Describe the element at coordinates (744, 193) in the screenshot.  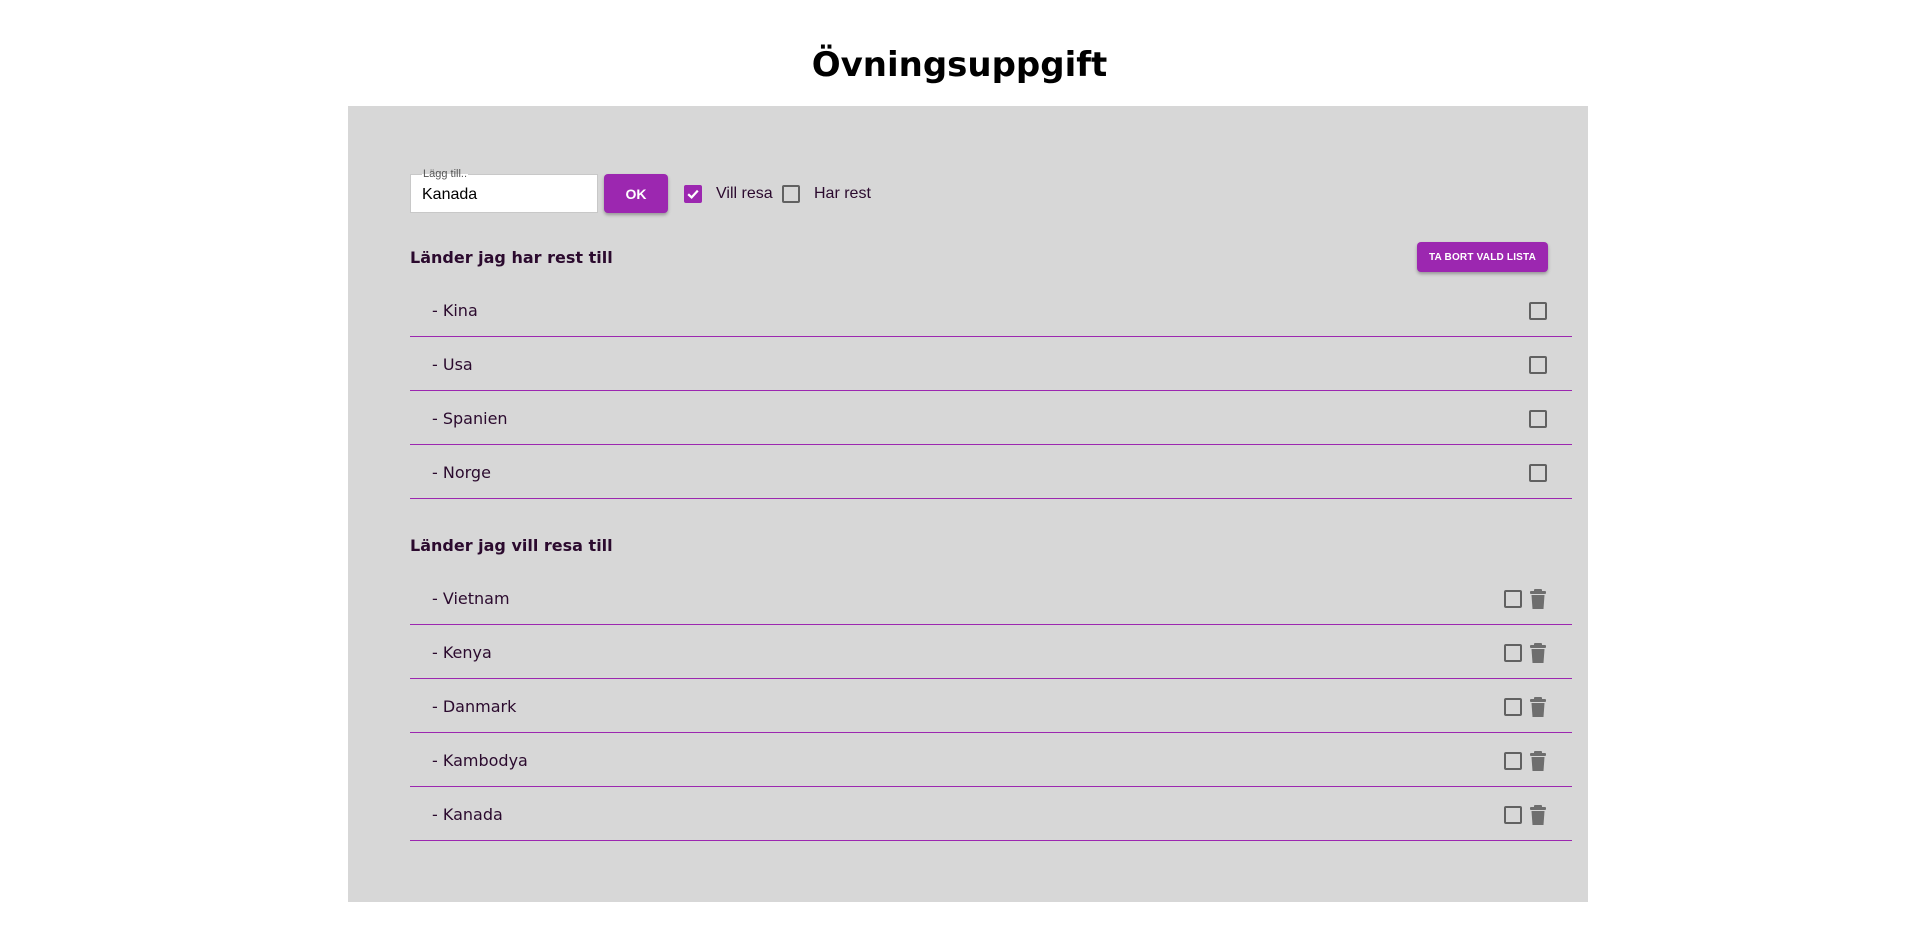
I see `want-to-travel-label: Vill resa` at that location.